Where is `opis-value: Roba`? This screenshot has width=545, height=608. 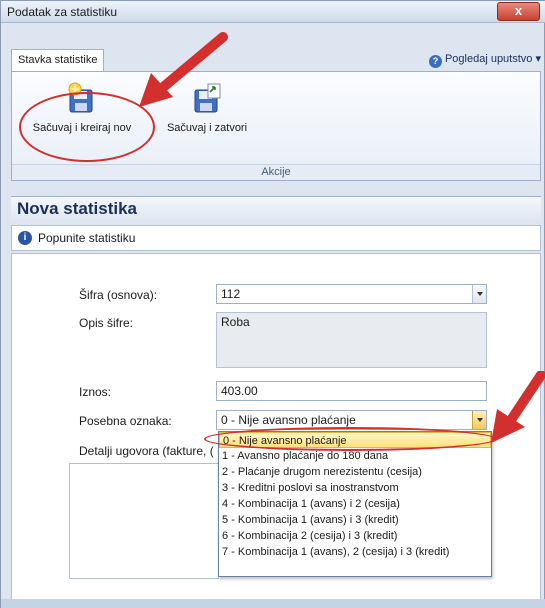 opis-value: Roba is located at coordinates (235, 322).